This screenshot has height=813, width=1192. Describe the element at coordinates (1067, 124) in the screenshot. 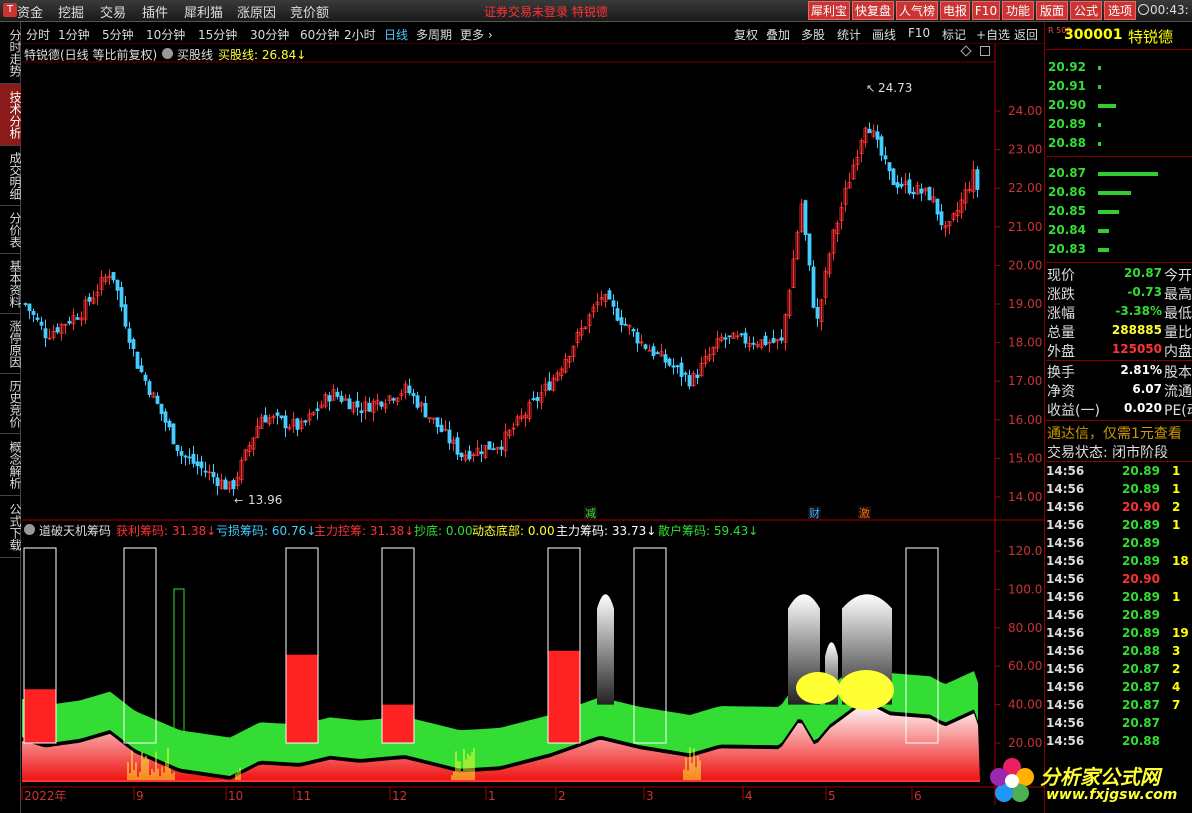

I see `ask-price: 20.89` at that location.